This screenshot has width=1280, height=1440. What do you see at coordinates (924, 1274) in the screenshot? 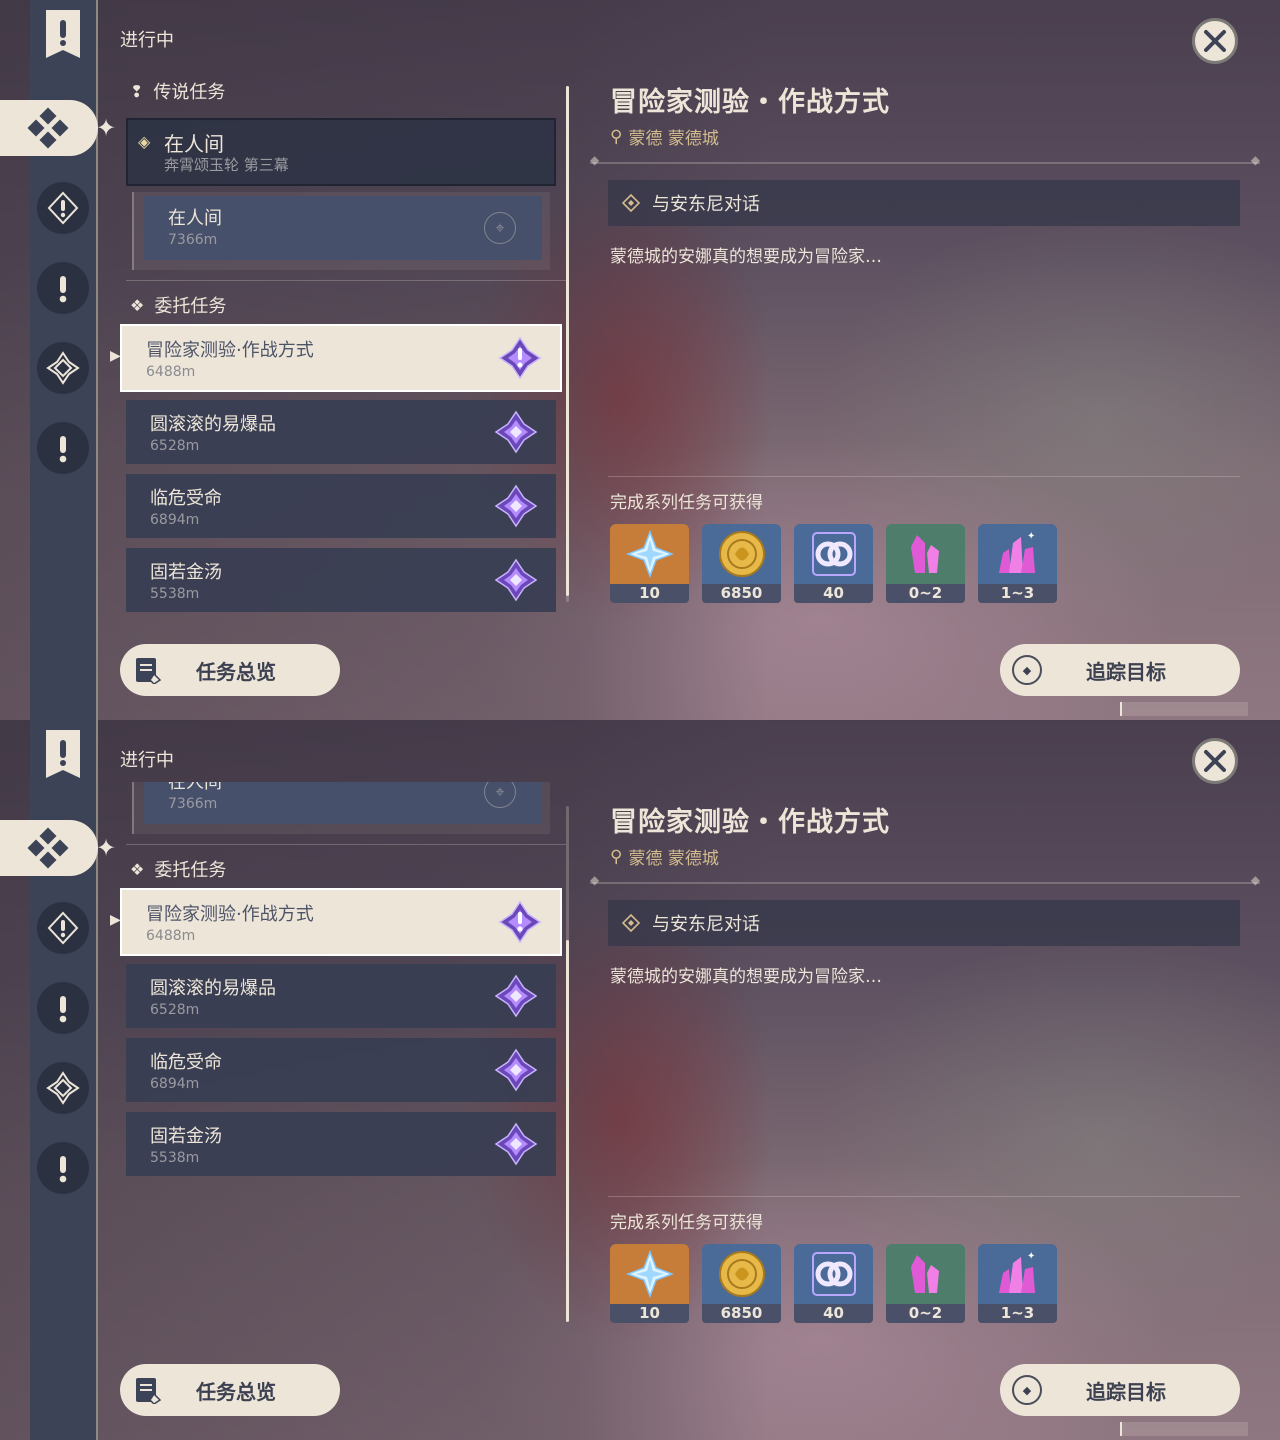
I see `crystal-shard-icon` at bounding box center [924, 1274].